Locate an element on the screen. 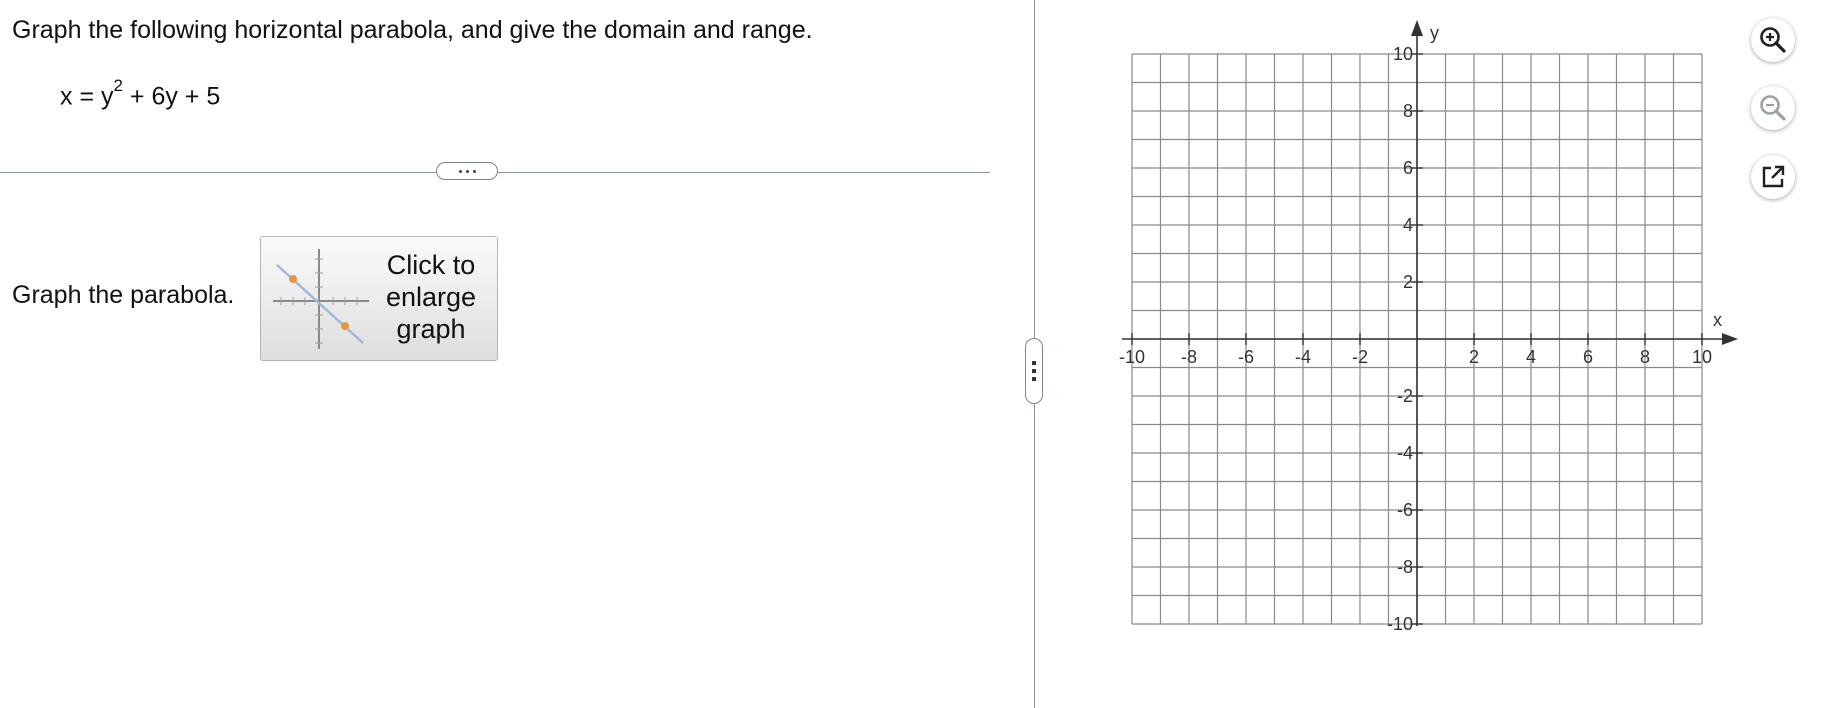 This screenshot has height=708, width=1823. zoom-in-button is located at coordinates (1773, 40).